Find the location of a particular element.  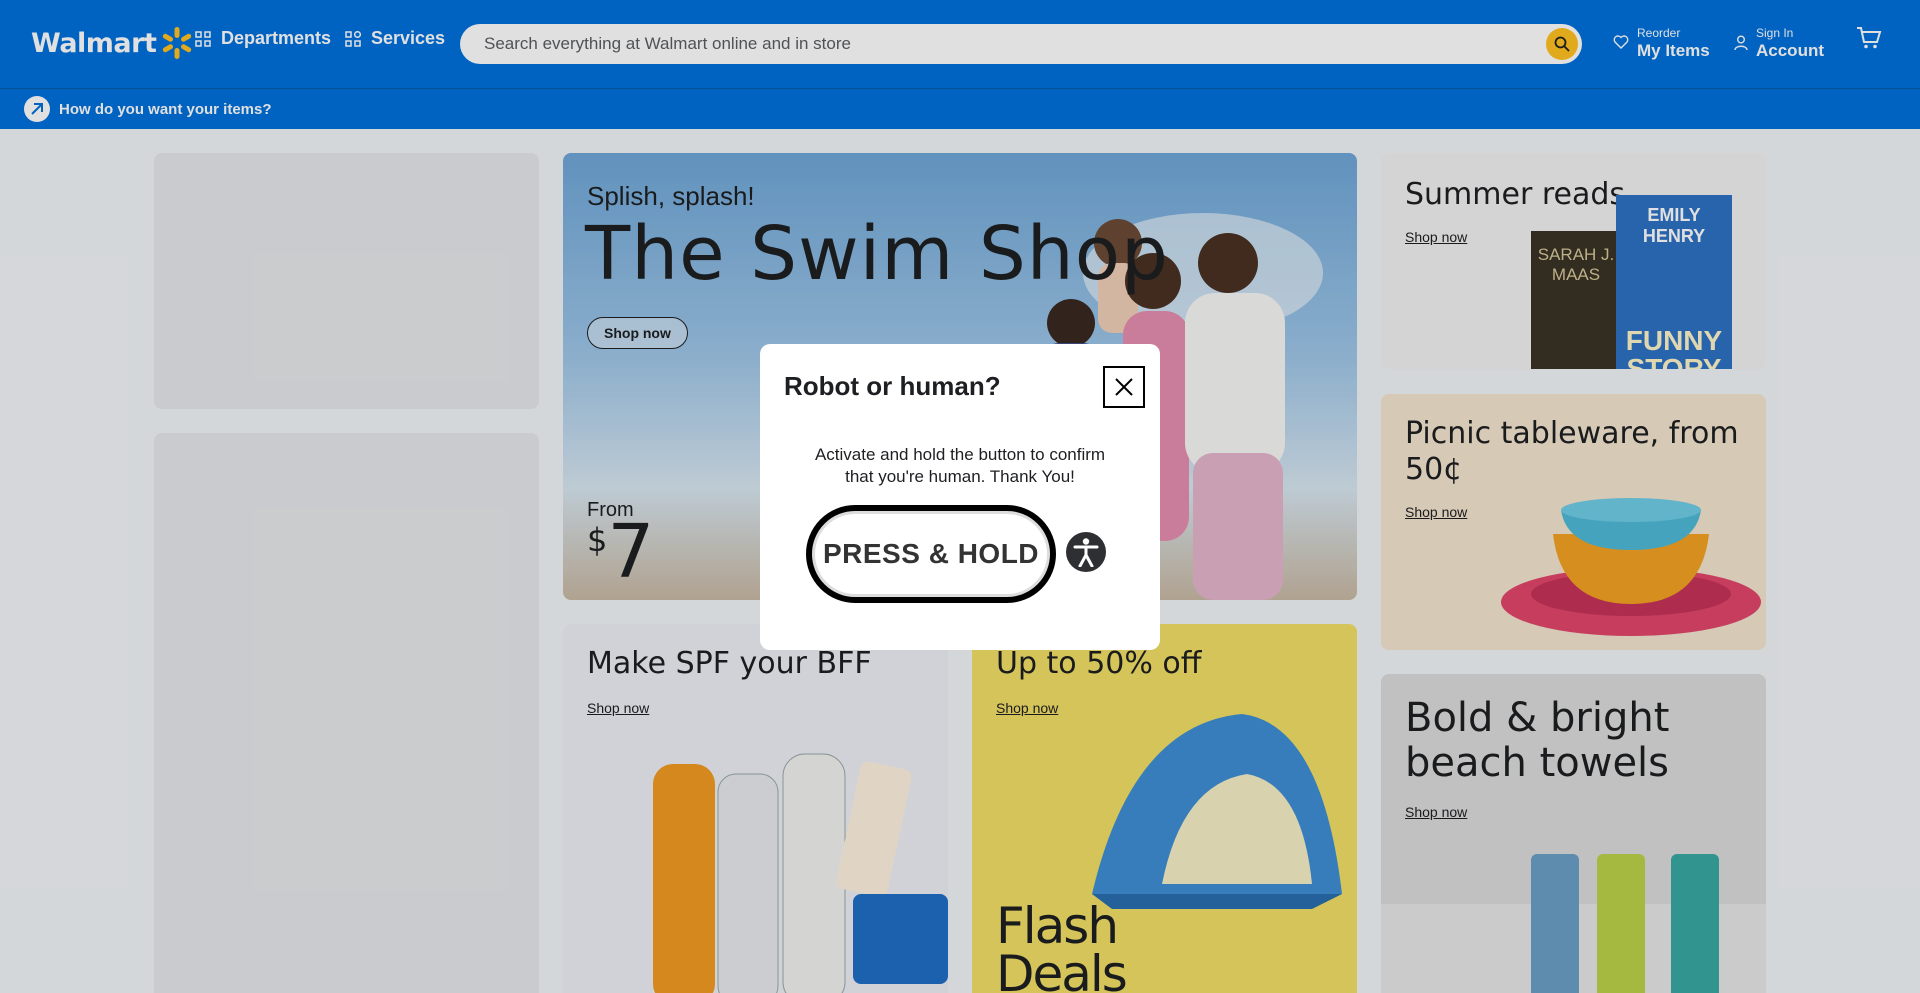

close-icon is located at coordinates (1124, 387).